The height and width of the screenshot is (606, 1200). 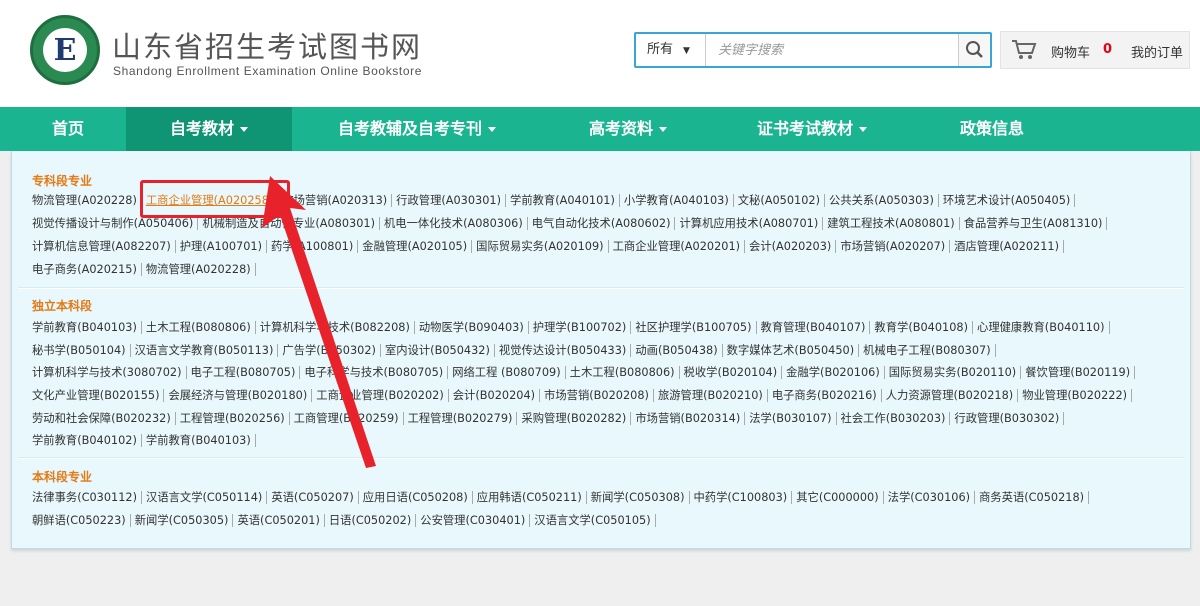 What do you see at coordinates (677, 200) in the screenshot?
I see `major-link: 小学教育(A040103)` at bounding box center [677, 200].